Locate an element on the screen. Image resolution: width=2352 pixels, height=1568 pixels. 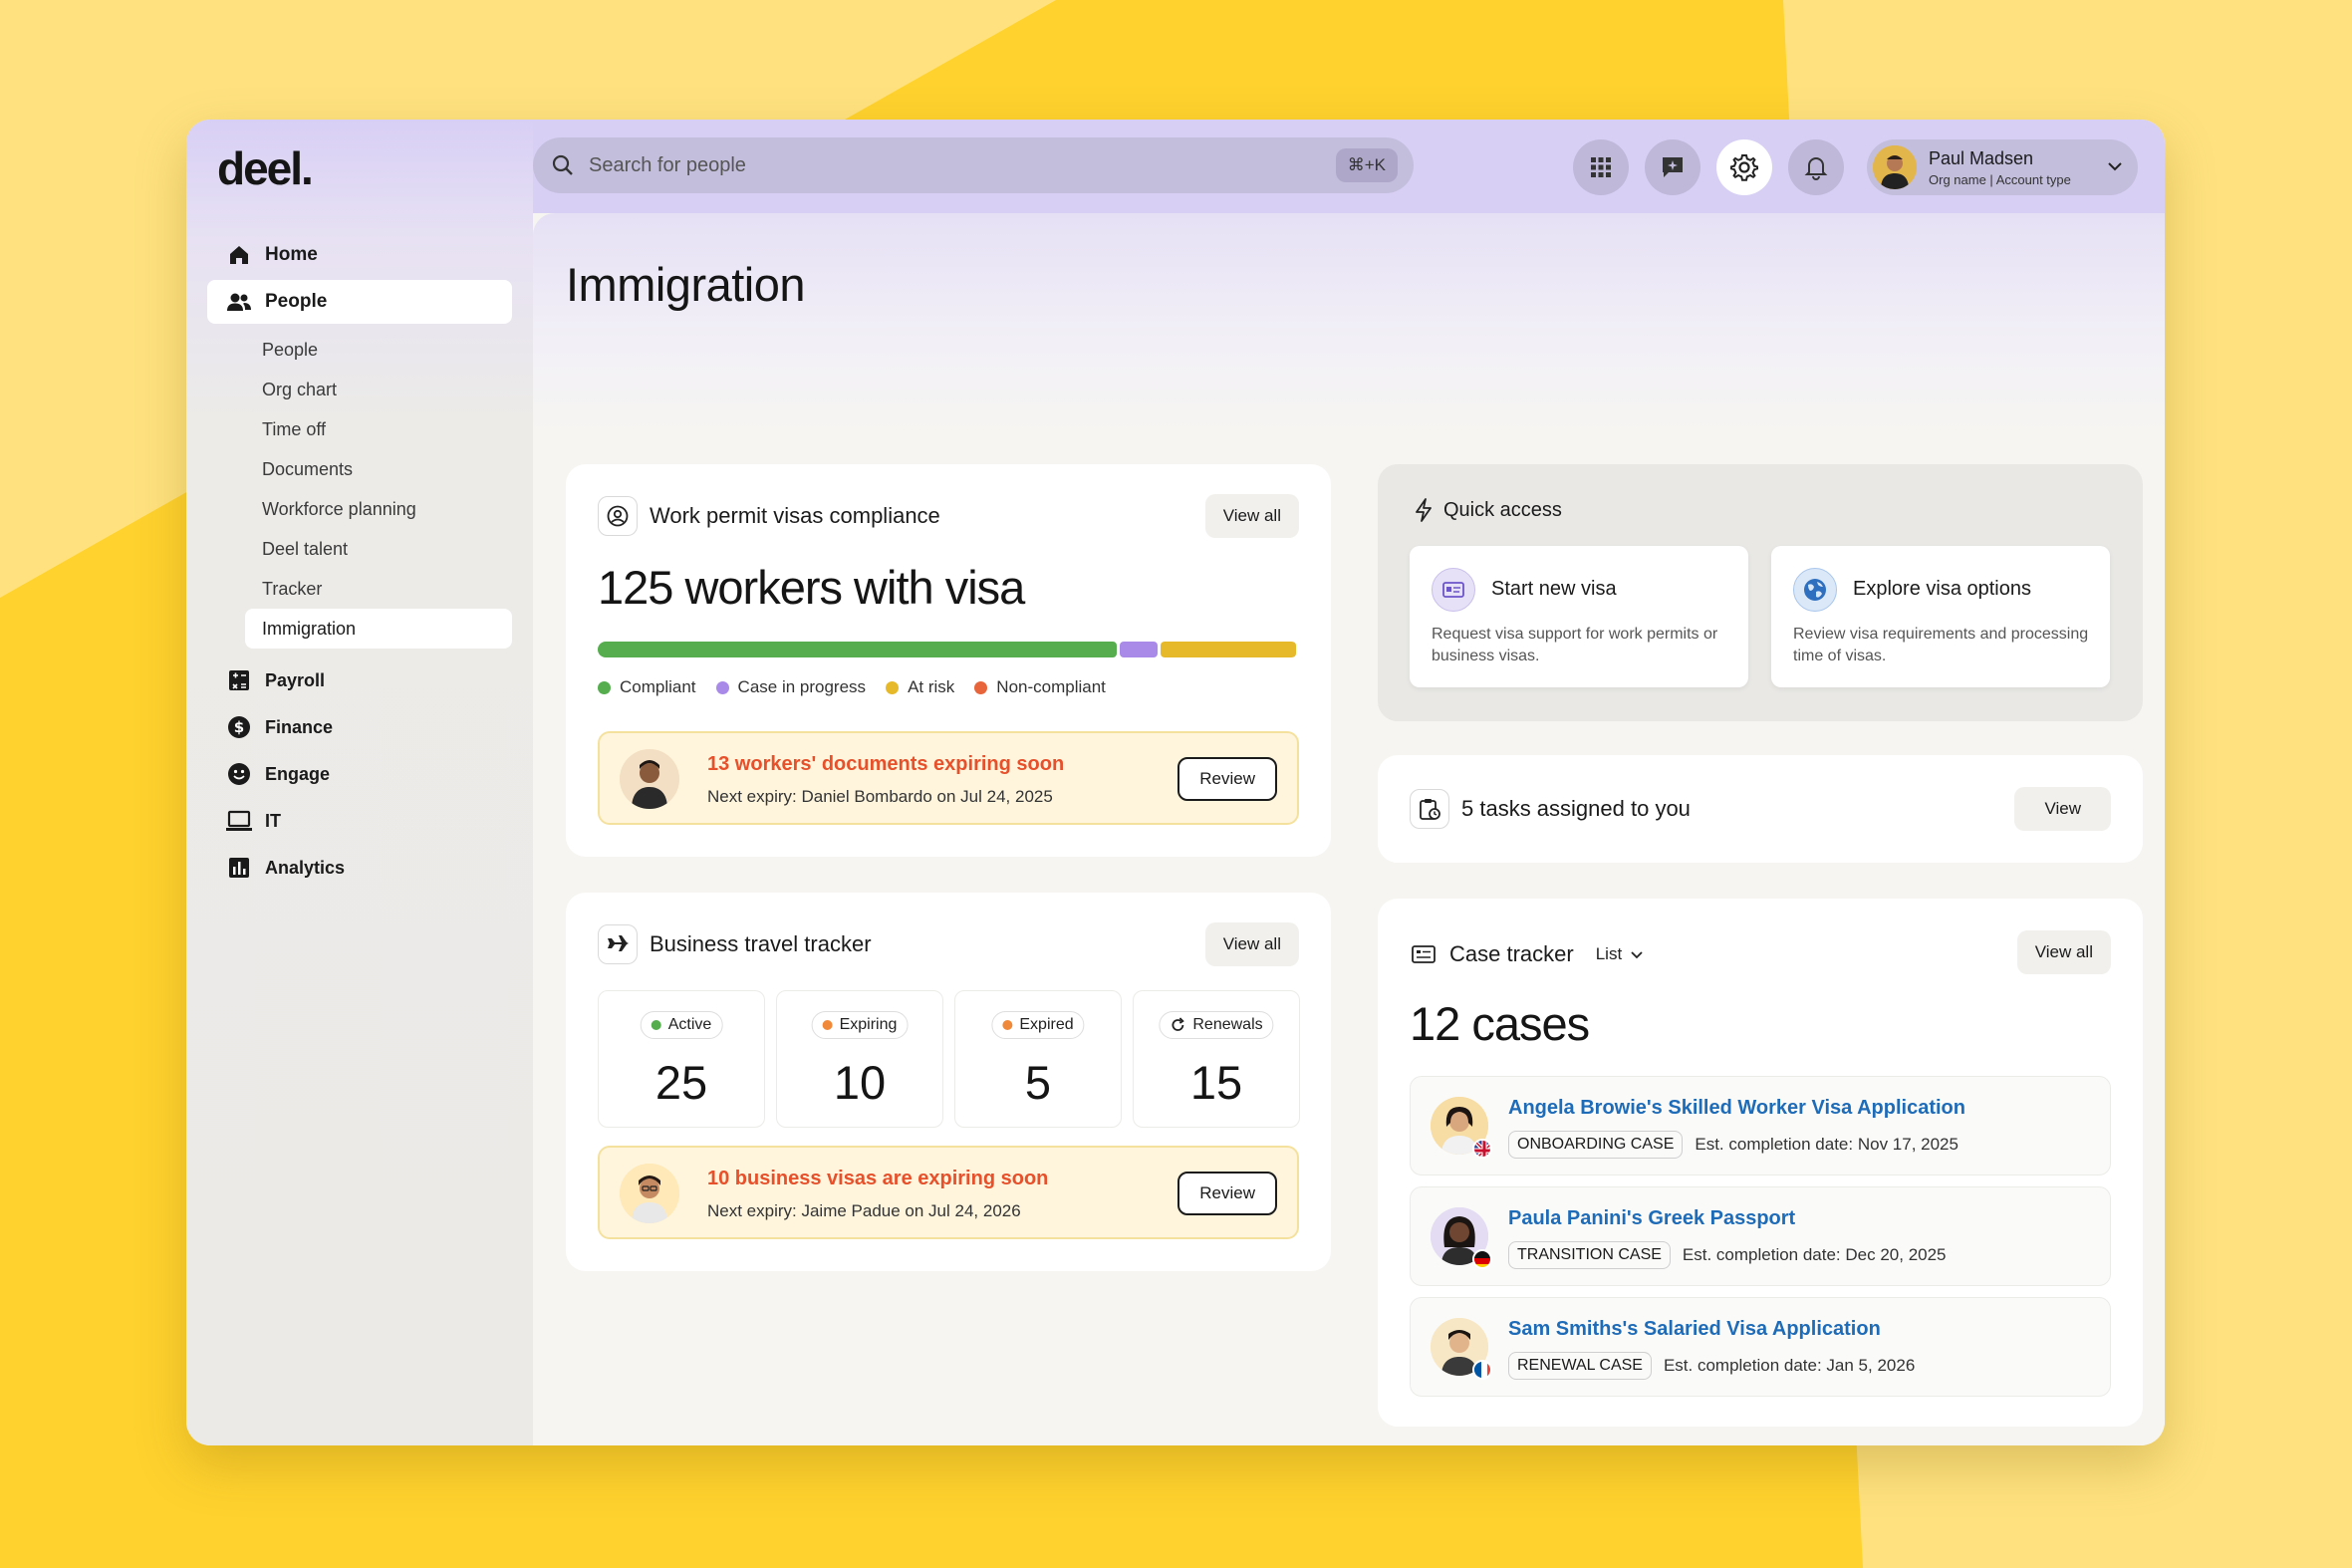
legend-item: Compliant is located at coordinates (647, 687).